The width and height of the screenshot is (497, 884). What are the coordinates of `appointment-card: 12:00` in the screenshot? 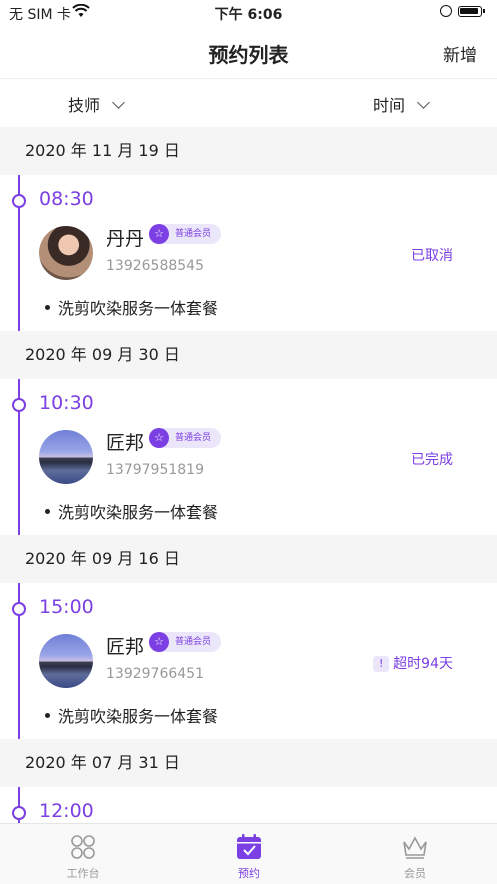 It's located at (248, 805).